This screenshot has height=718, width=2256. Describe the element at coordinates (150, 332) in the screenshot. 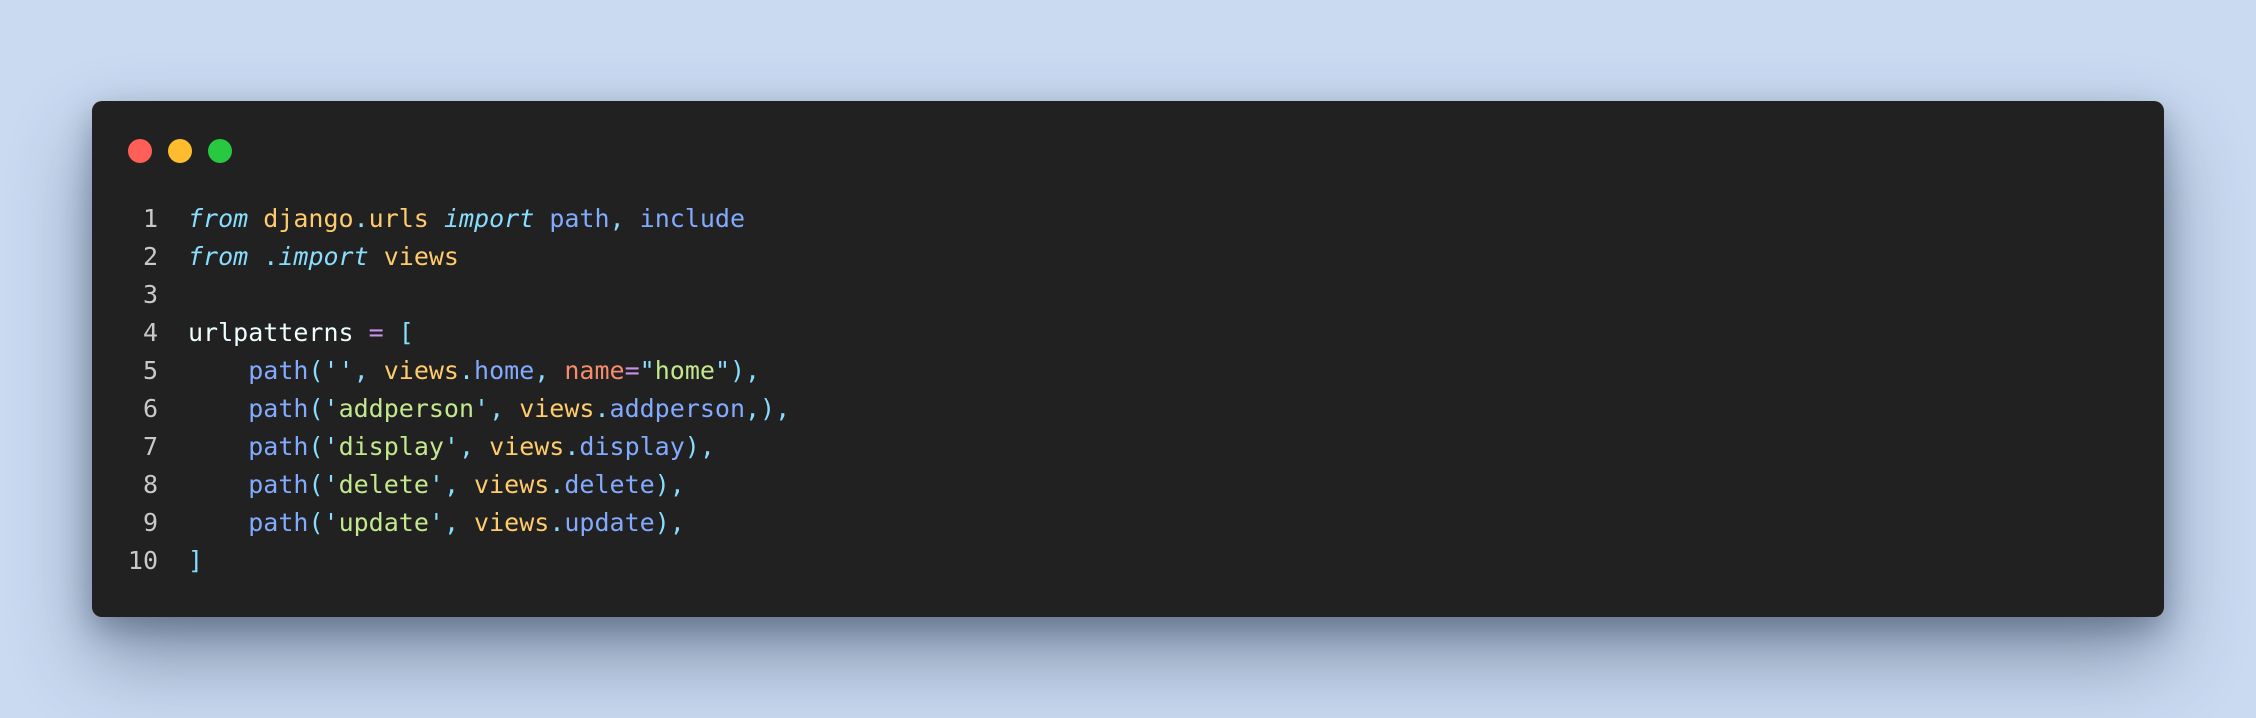

I see `line-number: 4` at that location.